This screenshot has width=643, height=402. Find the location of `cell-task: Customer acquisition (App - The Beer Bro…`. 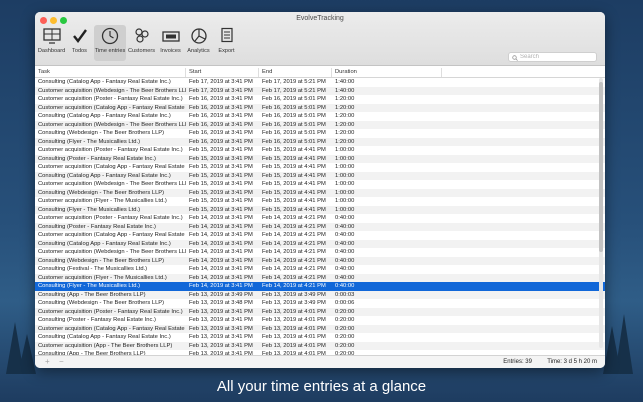

cell-task: Customer acquisition (App - The Beer Bro… is located at coordinates (105, 345).